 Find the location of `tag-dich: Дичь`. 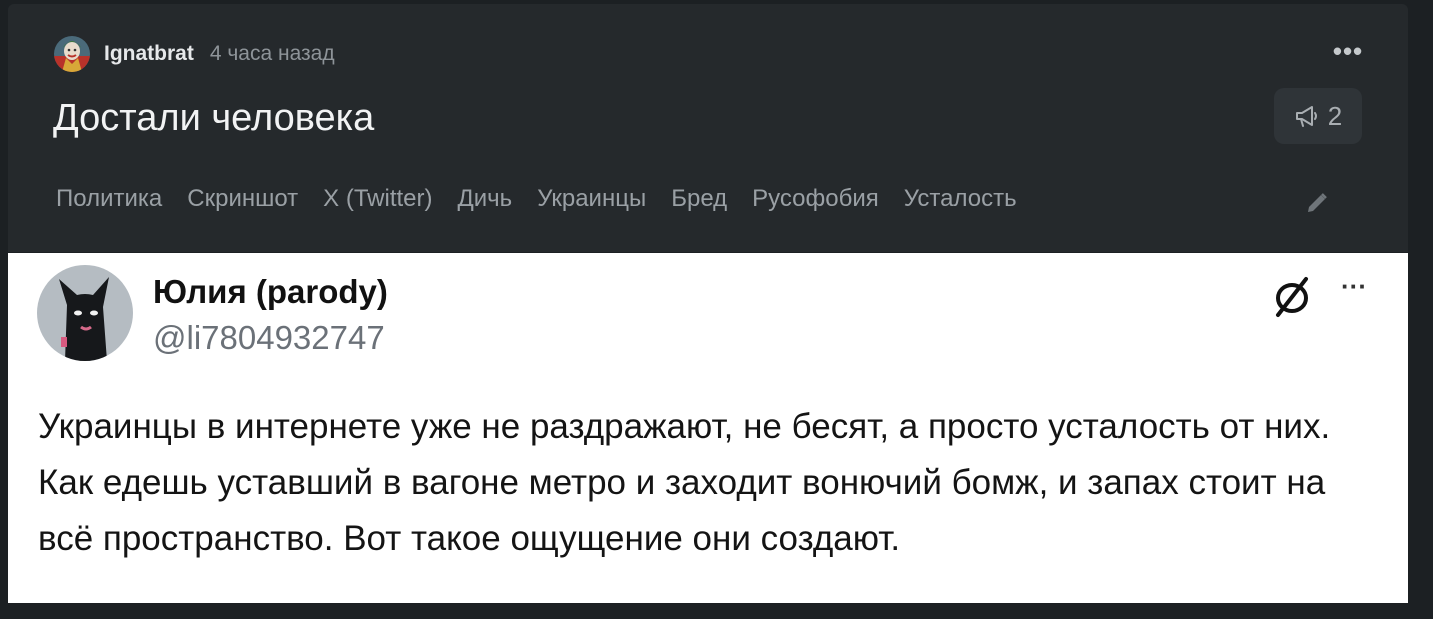

tag-dich: Дичь is located at coordinates (485, 199).